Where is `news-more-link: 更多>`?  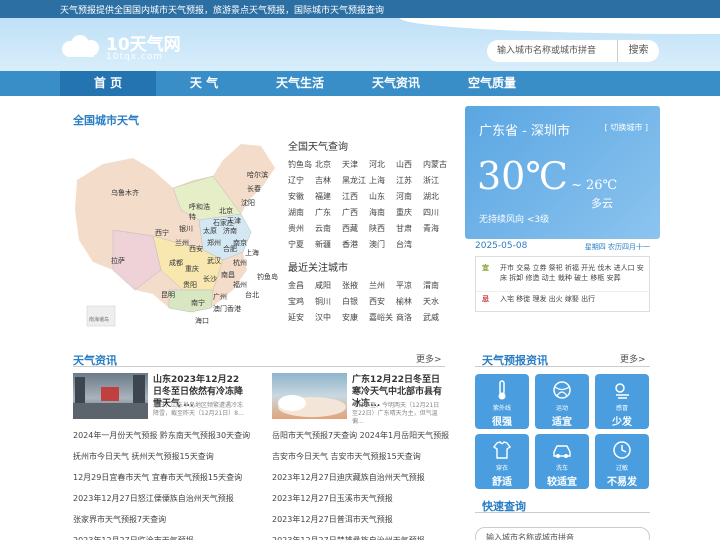 news-more-link: 更多> is located at coordinates (429, 358).